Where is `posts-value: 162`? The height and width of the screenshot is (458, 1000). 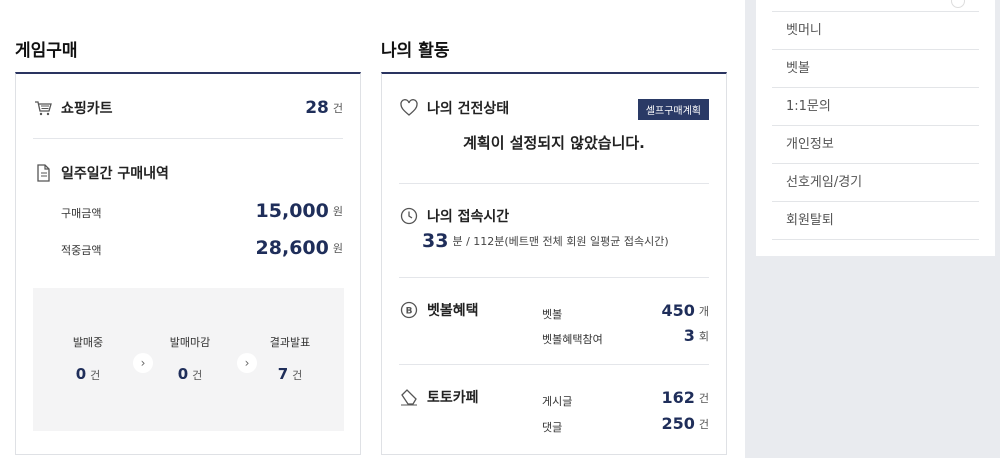
posts-value: 162 is located at coordinates (678, 397).